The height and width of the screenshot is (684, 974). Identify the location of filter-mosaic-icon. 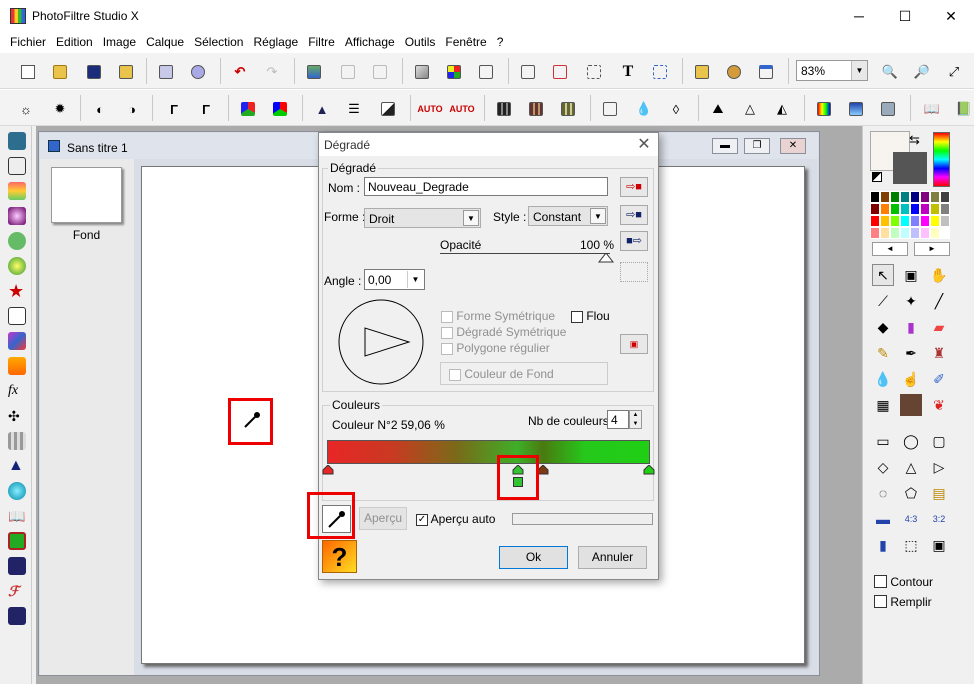
(536, 109).